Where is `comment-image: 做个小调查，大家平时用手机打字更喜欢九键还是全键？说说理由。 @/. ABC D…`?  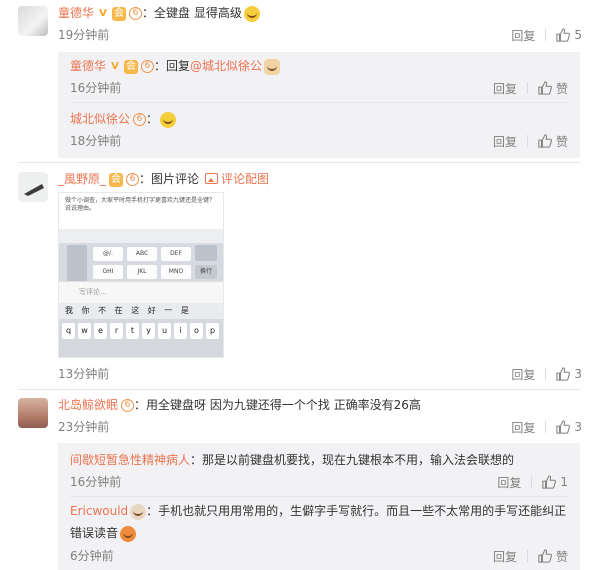 comment-image: 做个小调查，大家平时用手机打字更喜欢九键还是全键？说说理由。 @/. ABC D… is located at coordinates (141, 275).